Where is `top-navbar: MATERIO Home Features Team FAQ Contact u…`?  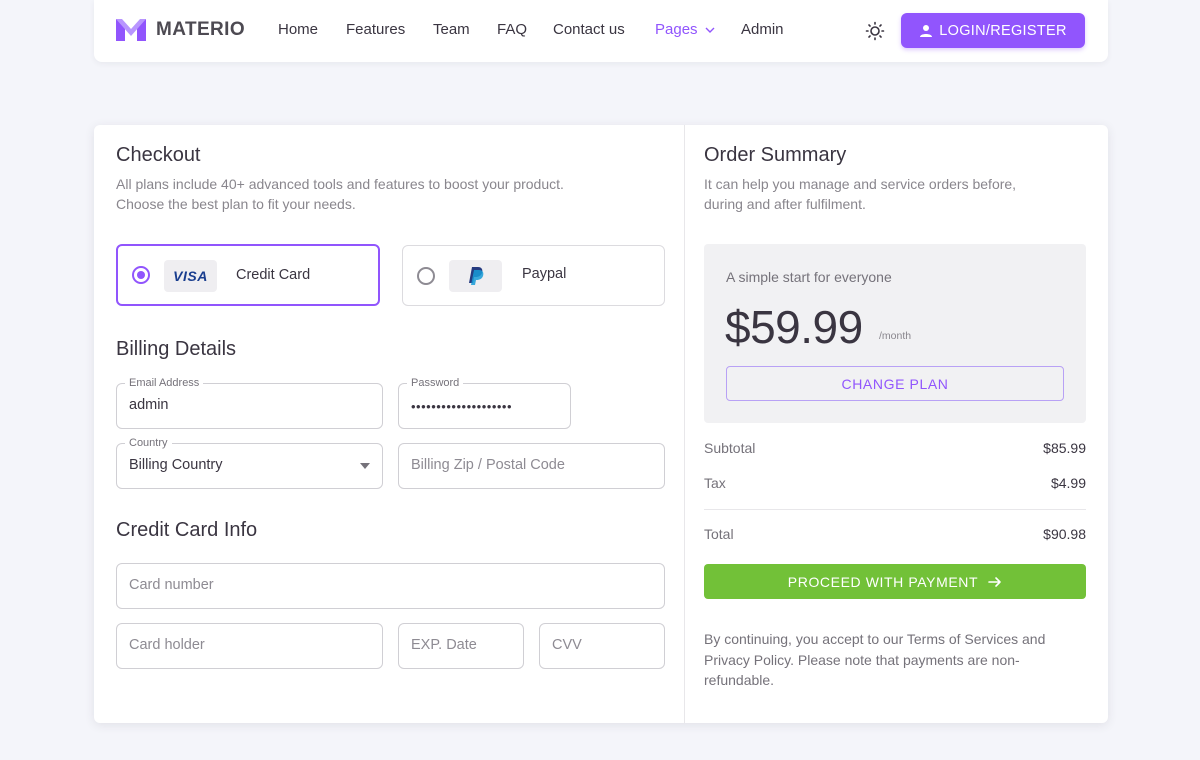
top-navbar: MATERIO Home Features Team FAQ Contact u… is located at coordinates (601, 31).